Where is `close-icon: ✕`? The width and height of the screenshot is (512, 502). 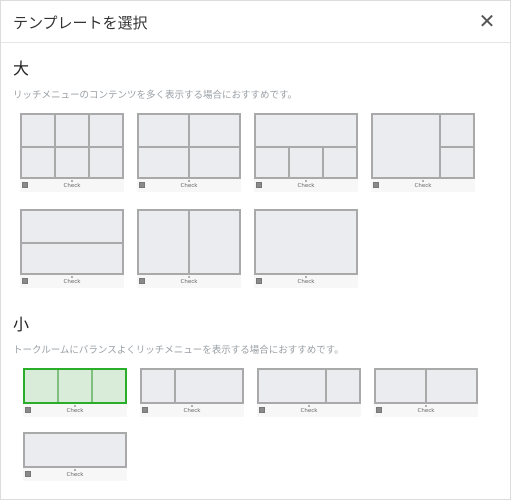 close-icon: ✕ is located at coordinates (487, 21).